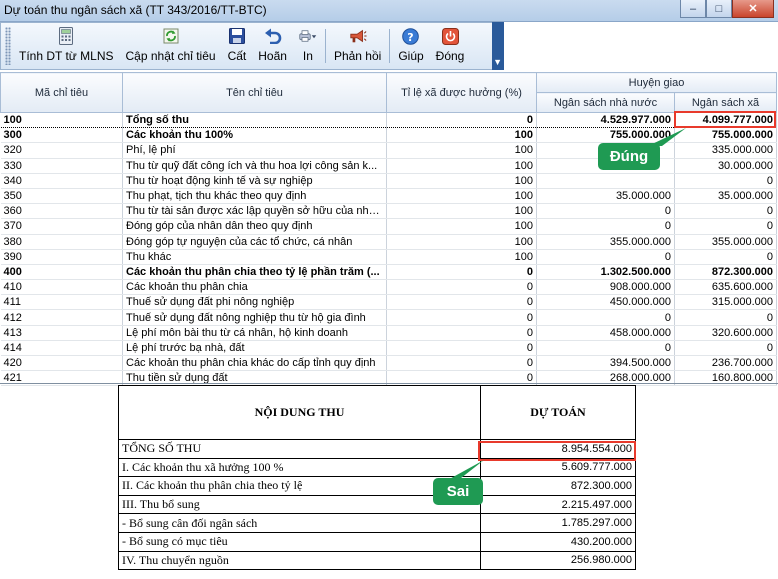 This screenshot has height=579, width=778. I want to click on cell-state-budget: 450.000.000, so click(605, 302).